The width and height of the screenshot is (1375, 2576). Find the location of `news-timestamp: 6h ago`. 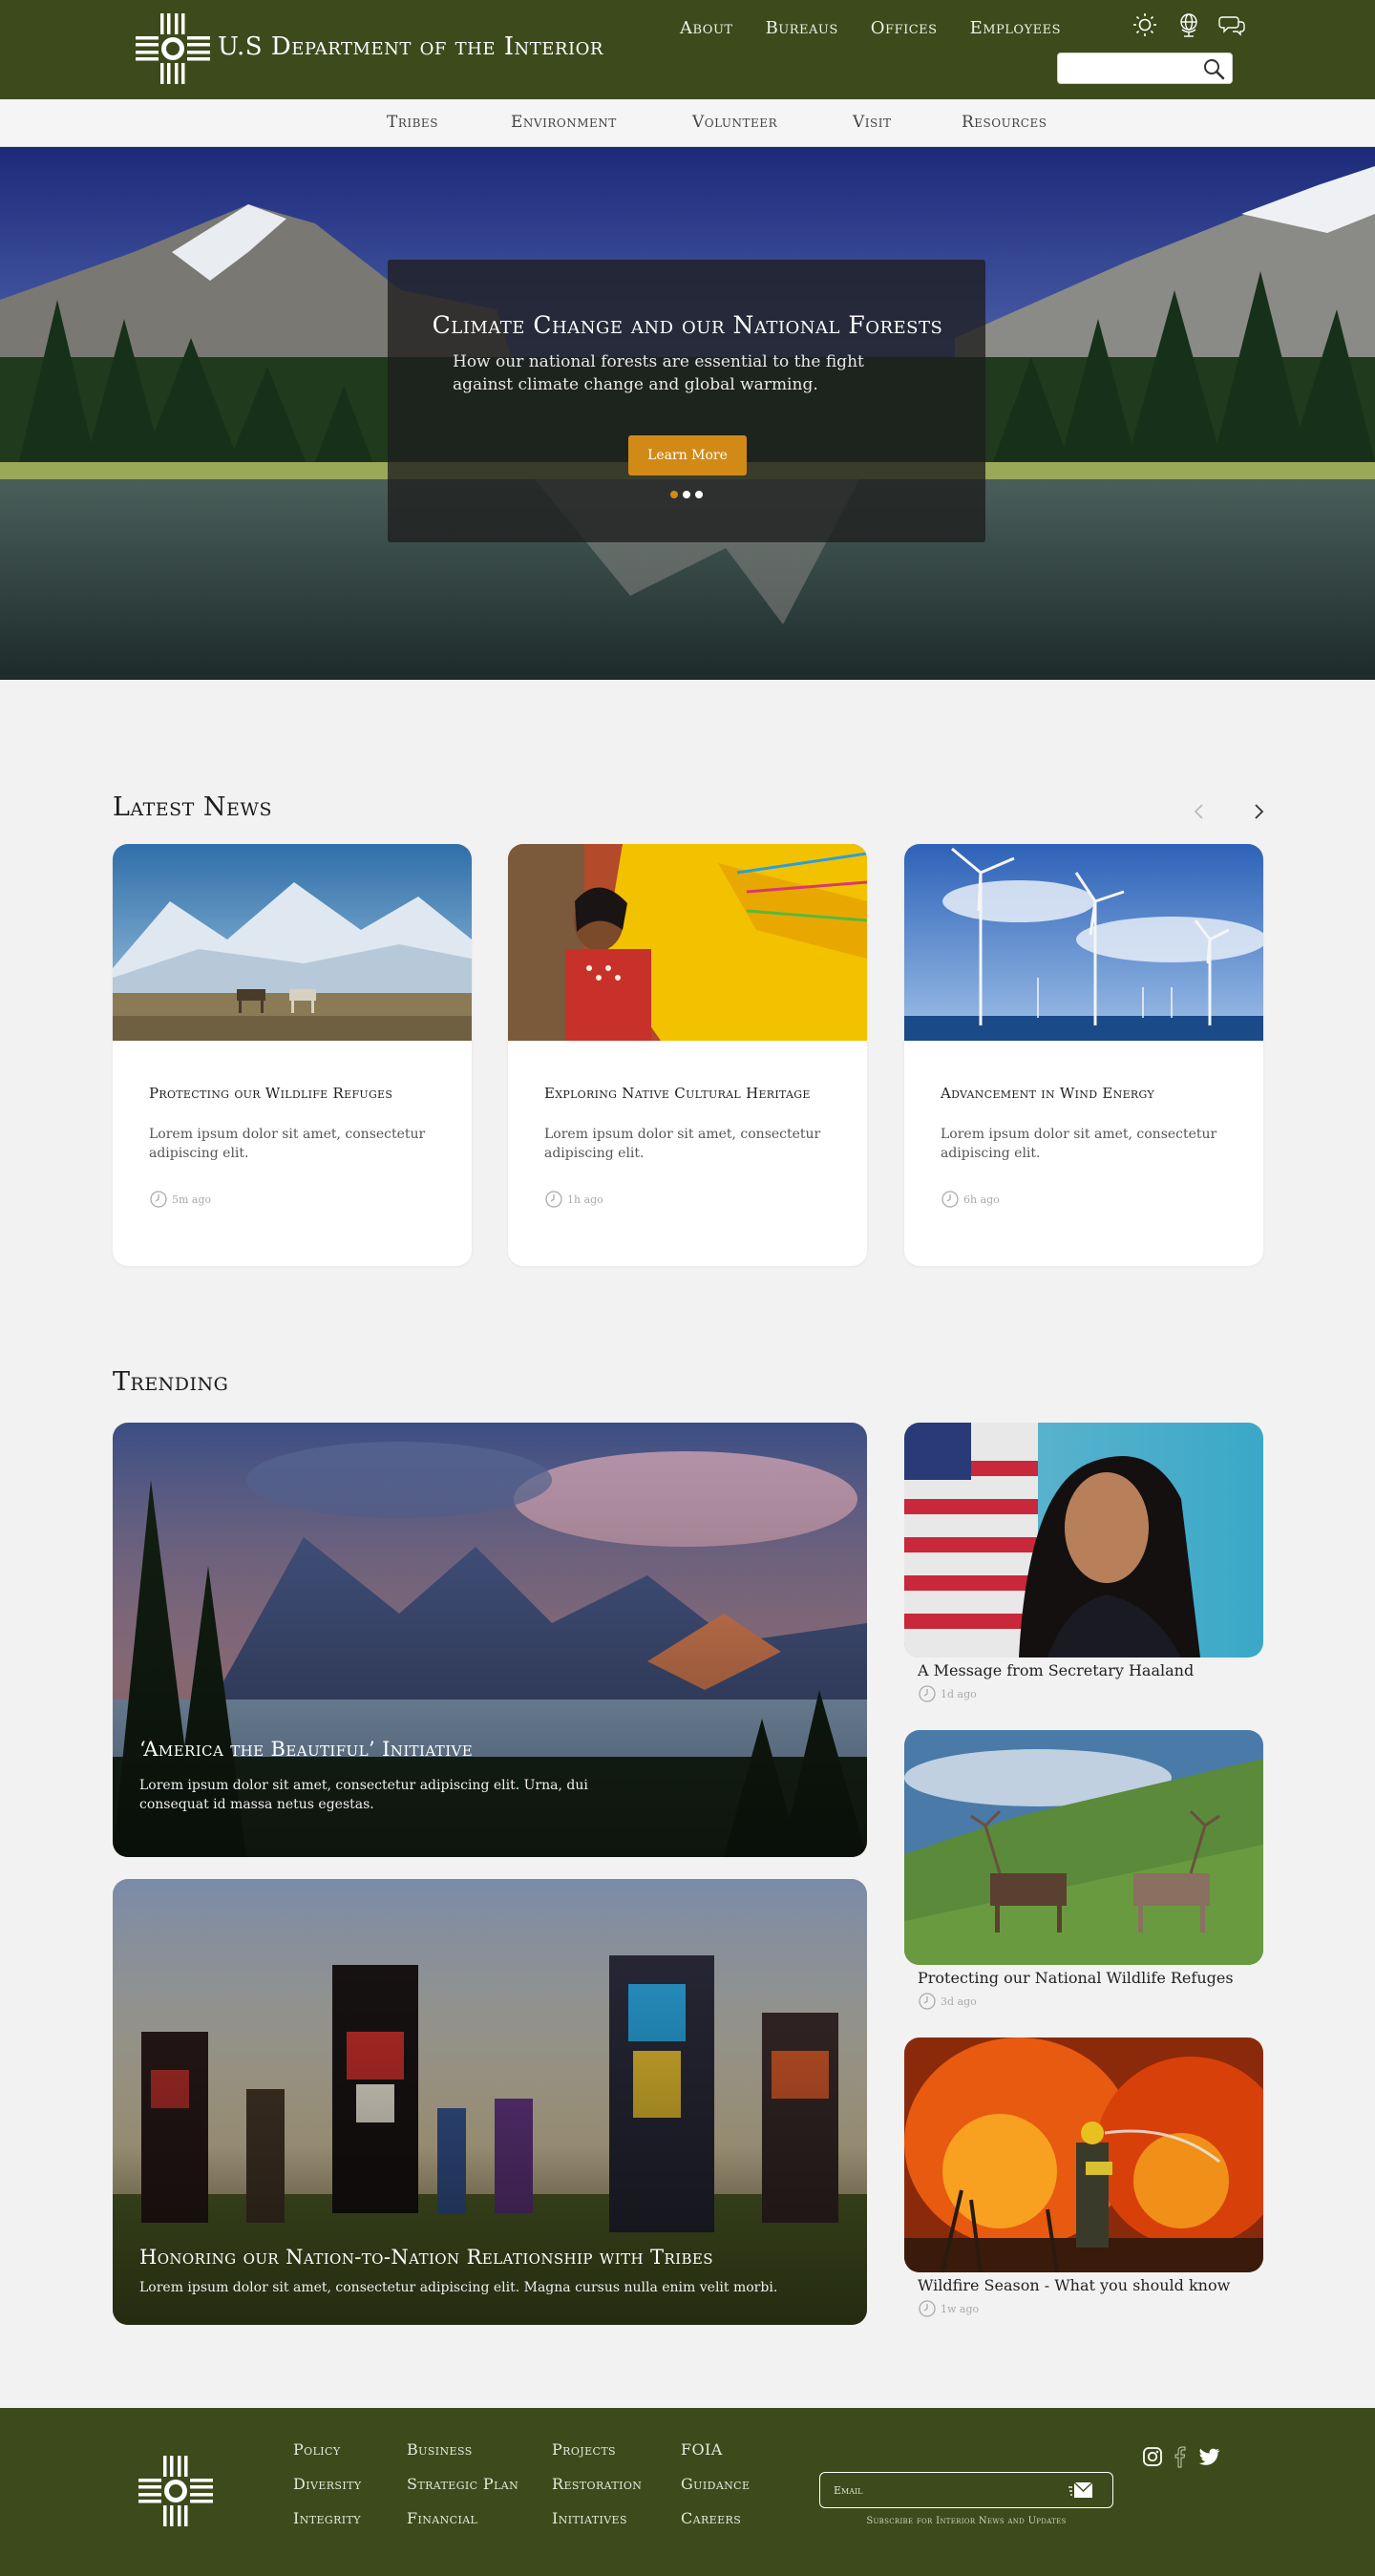

news-timestamp: 6h ago is located at coordinates (971, 1199).